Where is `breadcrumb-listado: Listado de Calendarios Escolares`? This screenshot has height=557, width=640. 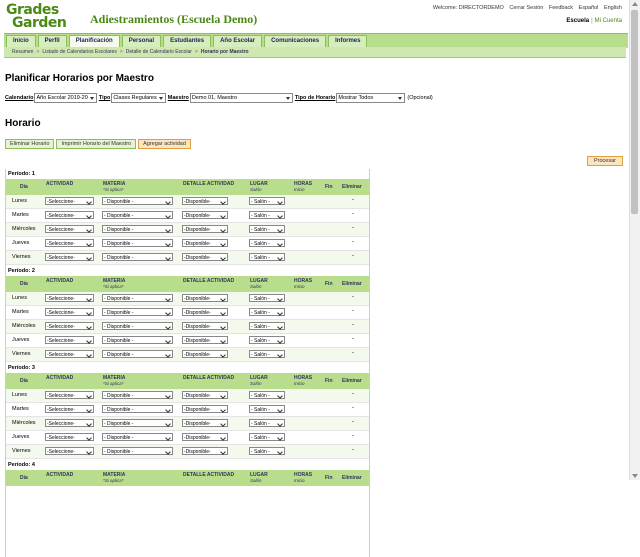
breadcrumb-listado: Listado de Calendarios Escolares is located at coordinates (79, 52).